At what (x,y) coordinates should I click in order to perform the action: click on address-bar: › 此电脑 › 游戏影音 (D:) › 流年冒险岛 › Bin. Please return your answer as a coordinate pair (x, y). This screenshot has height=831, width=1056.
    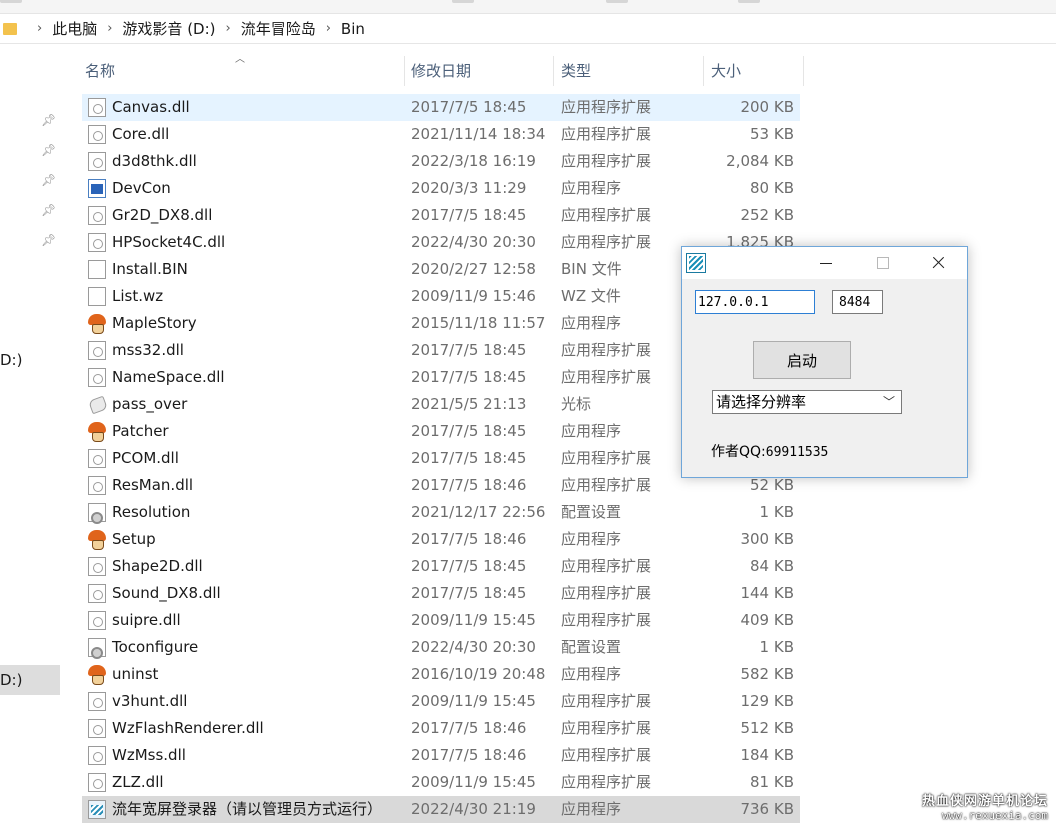
    Looking at the image, I should click on (528, 29).